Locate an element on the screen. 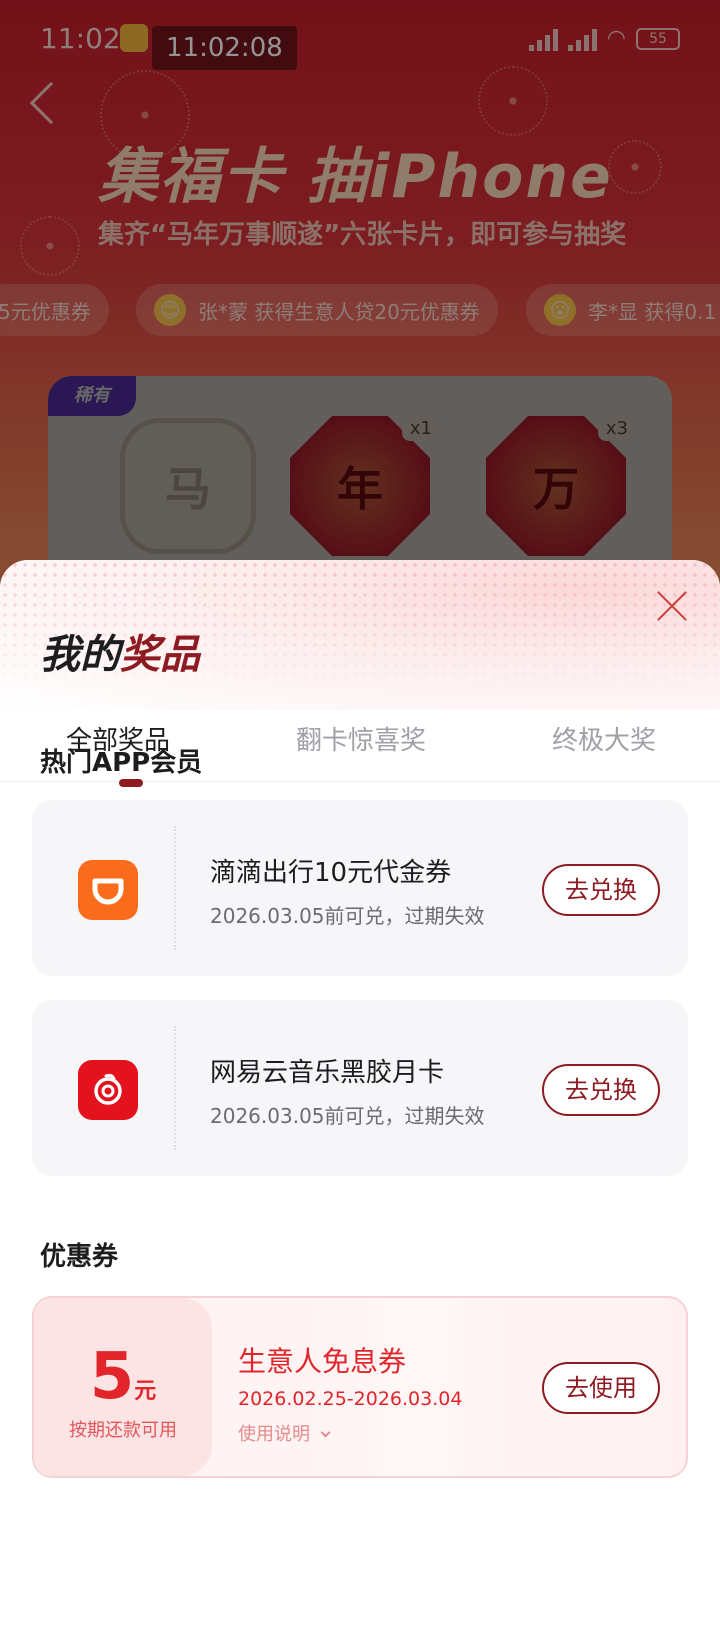 The image size is (720, 1640). prize-card: 滴滴出行10元代金券 2026.03.05前可兑，过期失效 去兑换 is located at coordinates (360, 888).